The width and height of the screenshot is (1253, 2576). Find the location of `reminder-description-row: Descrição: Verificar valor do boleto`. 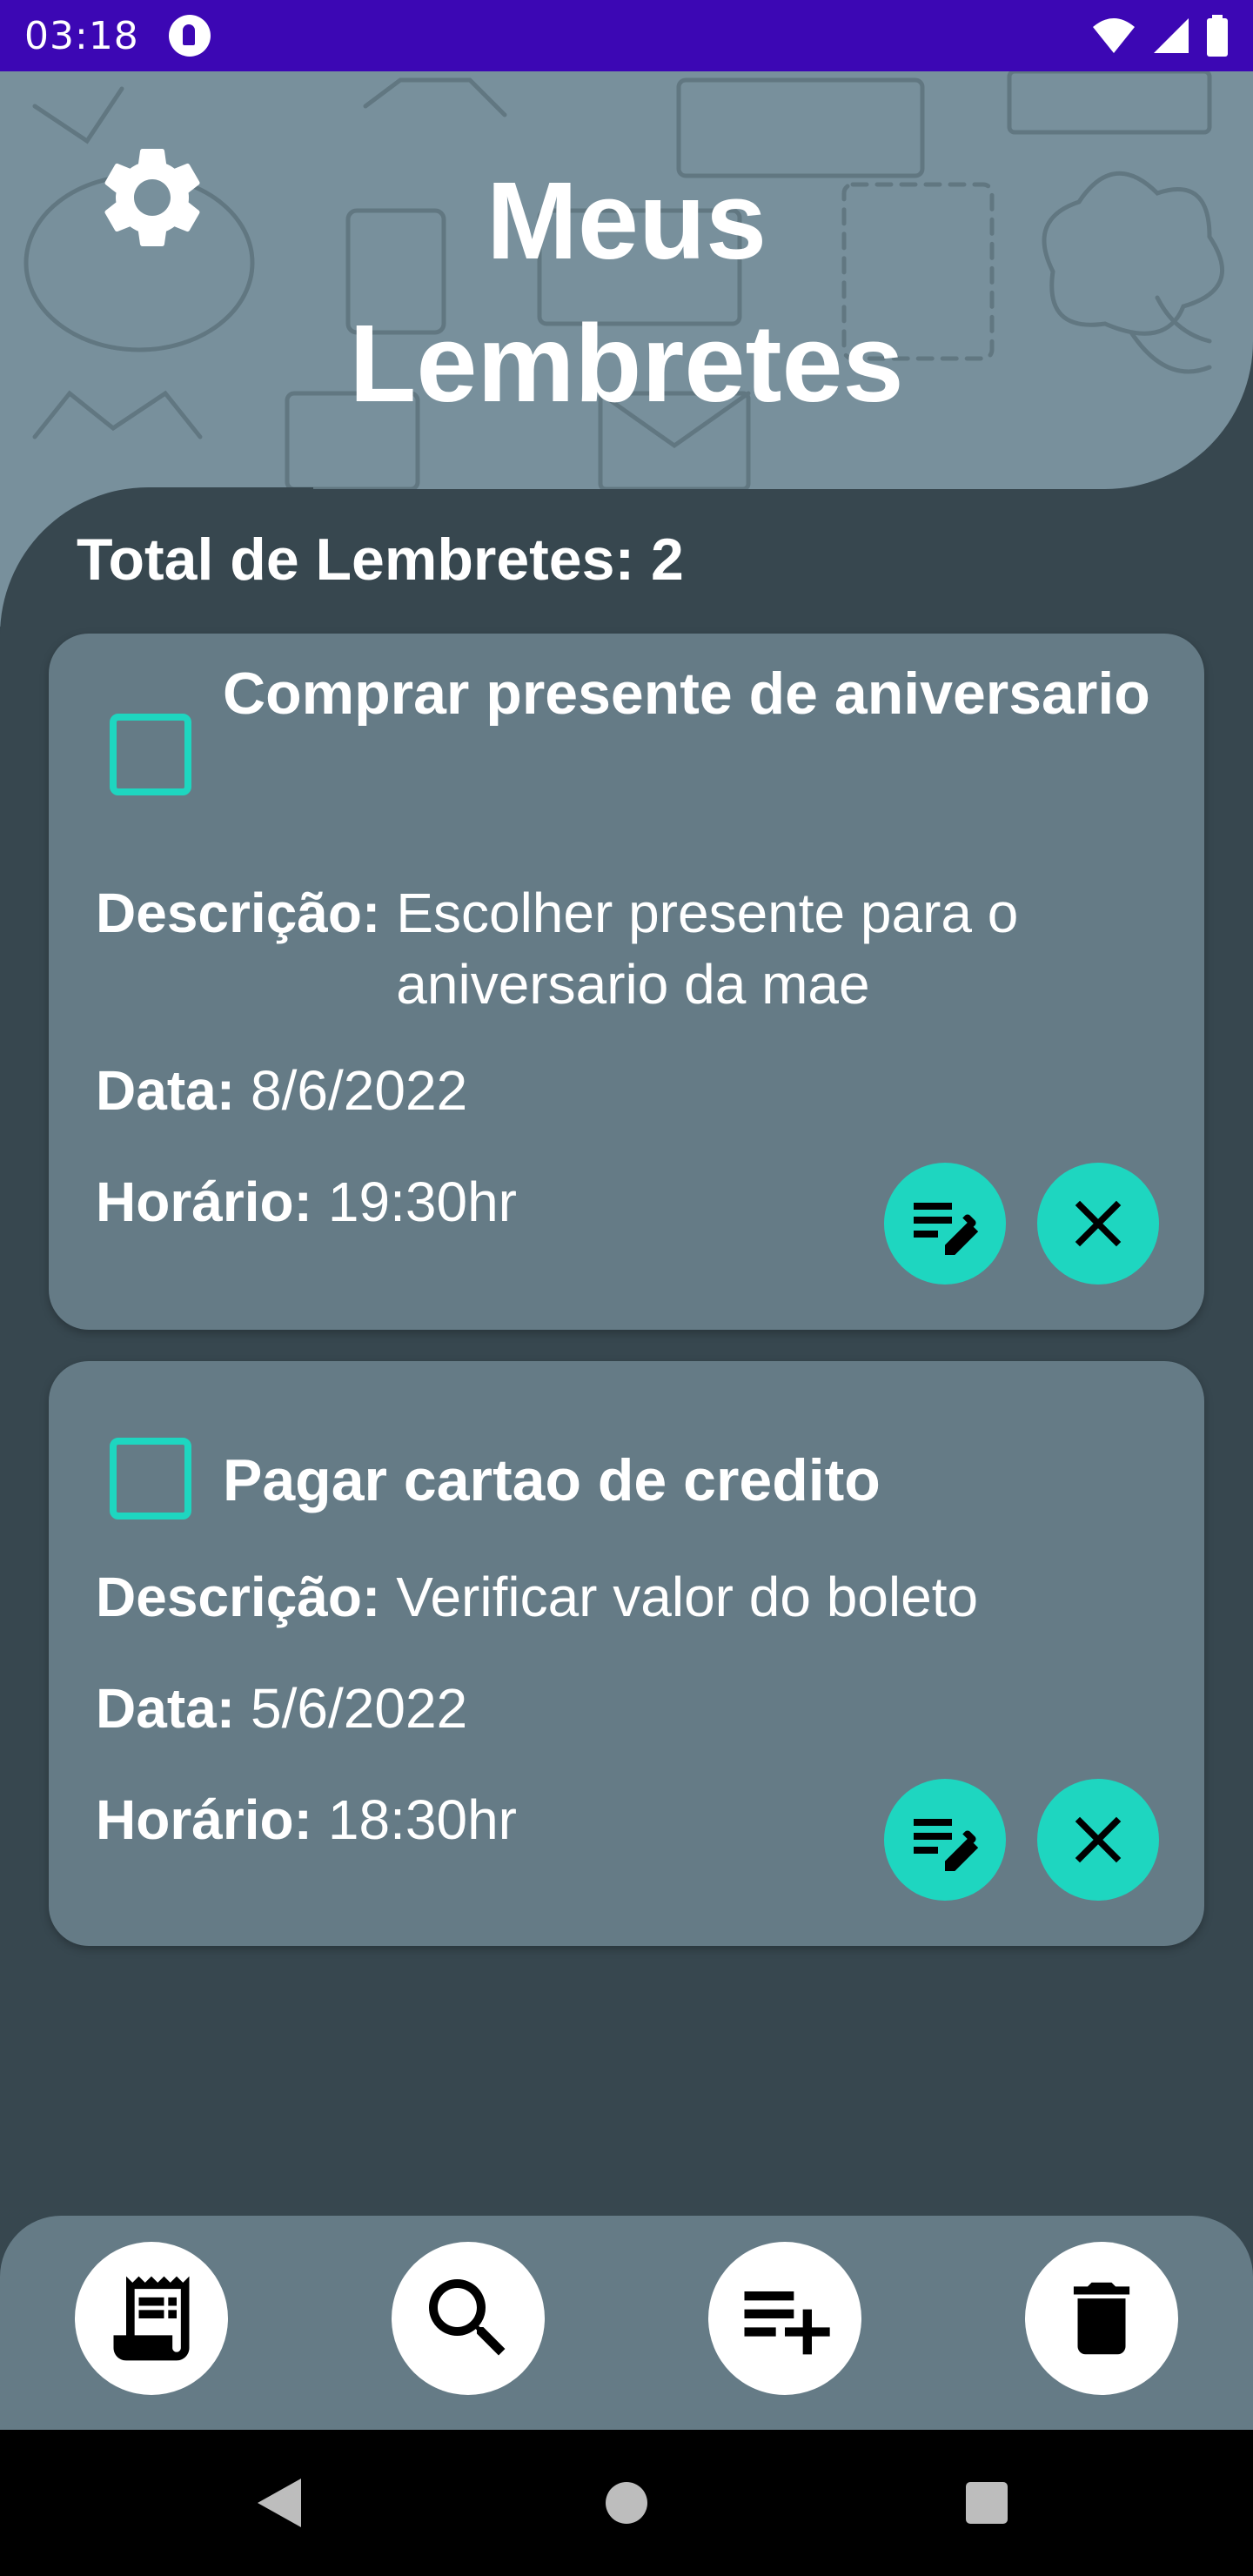

reminder-description-row: Descrição: Verificar valor do boleto is located at coordinates (615, 1597).